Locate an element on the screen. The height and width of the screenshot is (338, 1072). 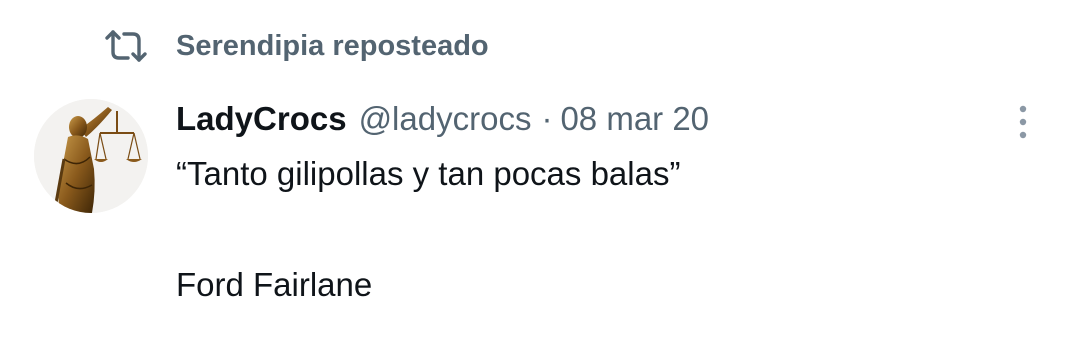
tweet-date: 08 mar 20 is located at coordinates (634, 119).